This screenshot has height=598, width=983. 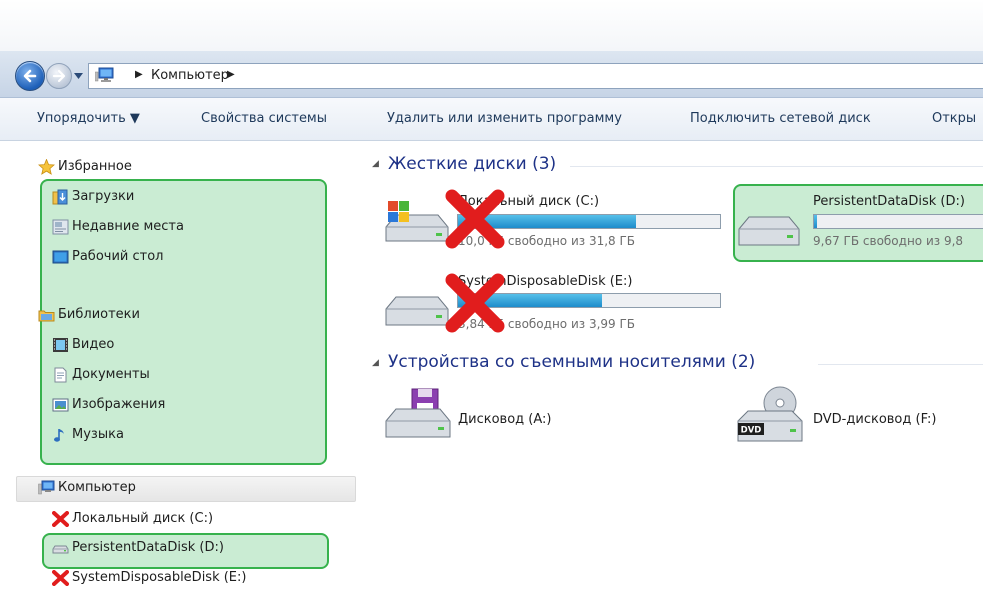 What do you see at coordinates (46, 316) in the screenshot?
I see `libraries-icon` at bounding box center [46, 316].